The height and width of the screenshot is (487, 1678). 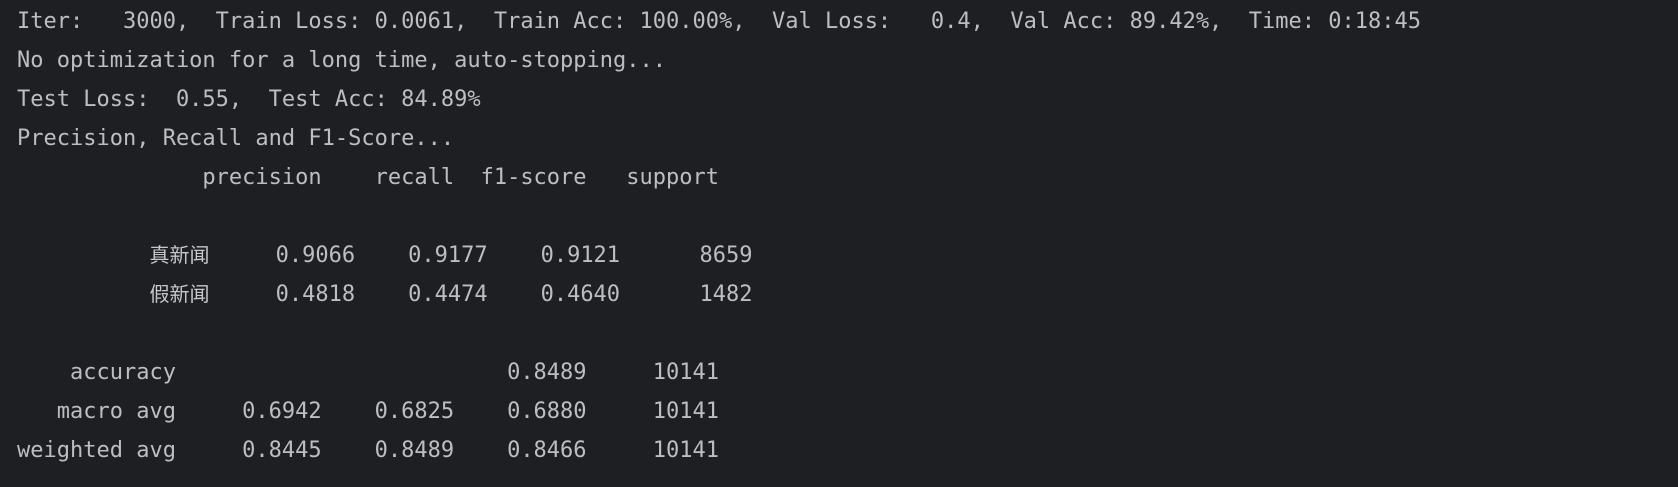 What do you see at coordinates (249, 99) in the screenshot?
I see `test-metrics-line: Test Loss: 0.55, Test Acc: 84.89%` at bounding box center [249, 99].